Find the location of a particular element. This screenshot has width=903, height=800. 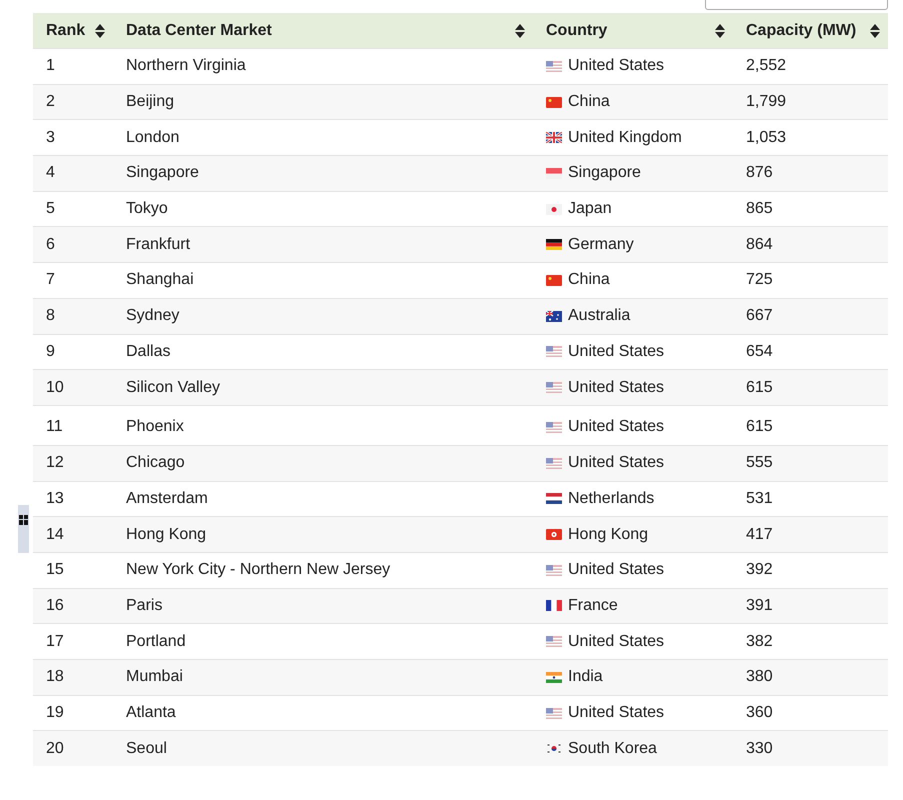

table-cell-text: 392 is located at coordinates (759, 570).